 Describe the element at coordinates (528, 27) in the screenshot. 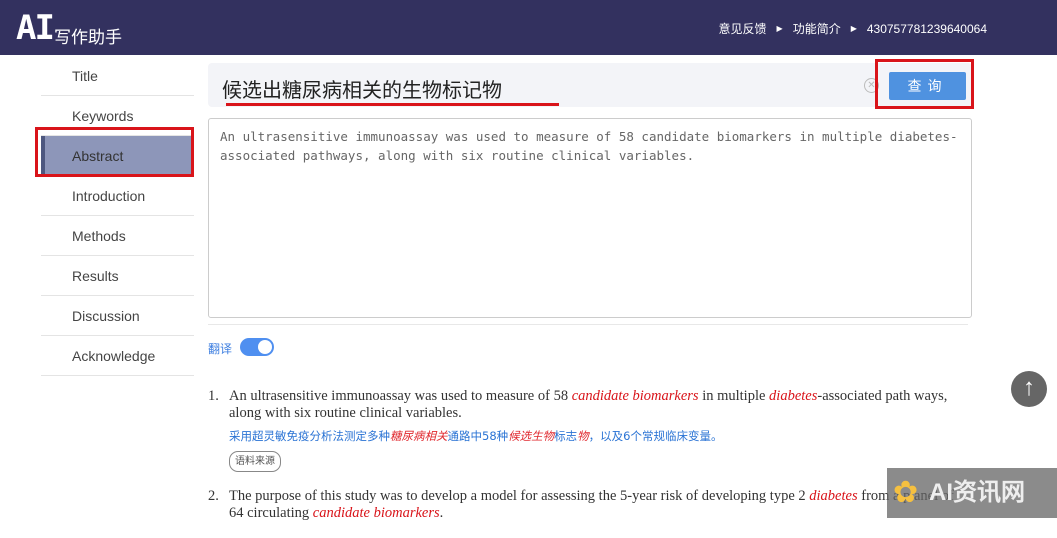

I see `top-bar: AI 写作助手 意见反馈 ▶ 功能简介 ▶ 430757781239640064` at that location.